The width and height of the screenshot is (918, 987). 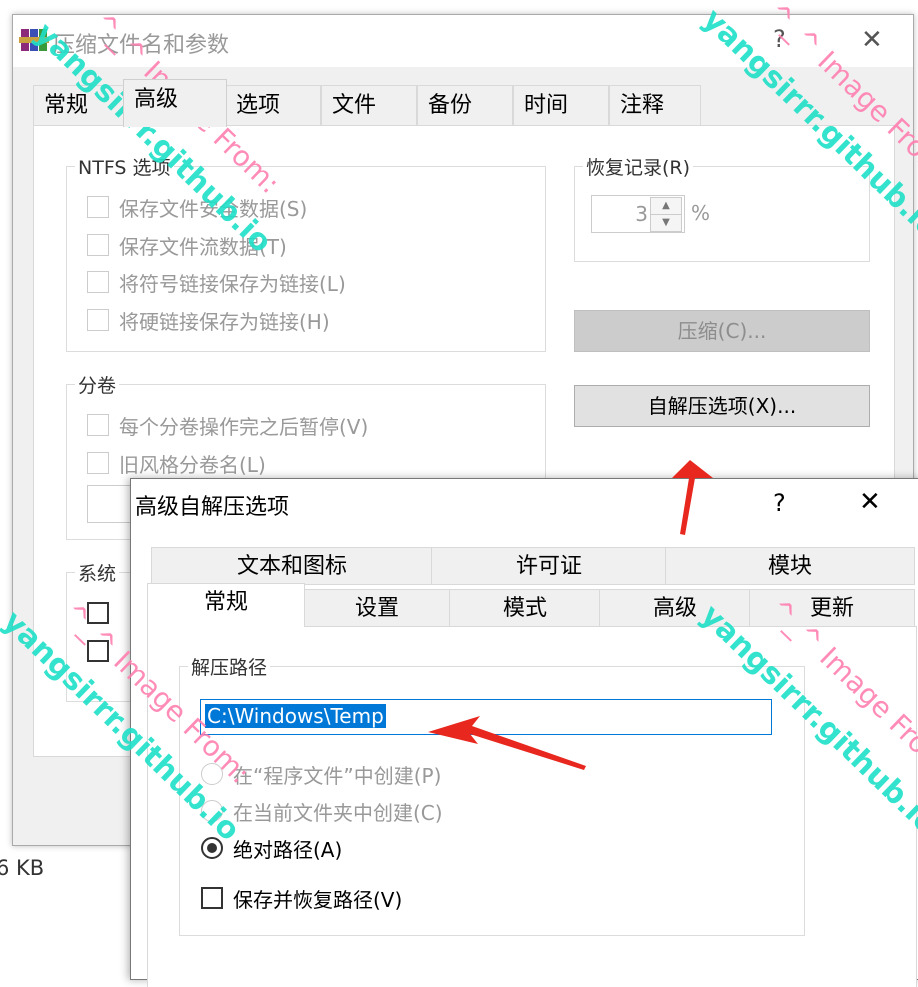 What do you see at coordinates (692, 497) in the screenshot?
I see `arrow-to-sfx-button` at bounding box center [692, 497].